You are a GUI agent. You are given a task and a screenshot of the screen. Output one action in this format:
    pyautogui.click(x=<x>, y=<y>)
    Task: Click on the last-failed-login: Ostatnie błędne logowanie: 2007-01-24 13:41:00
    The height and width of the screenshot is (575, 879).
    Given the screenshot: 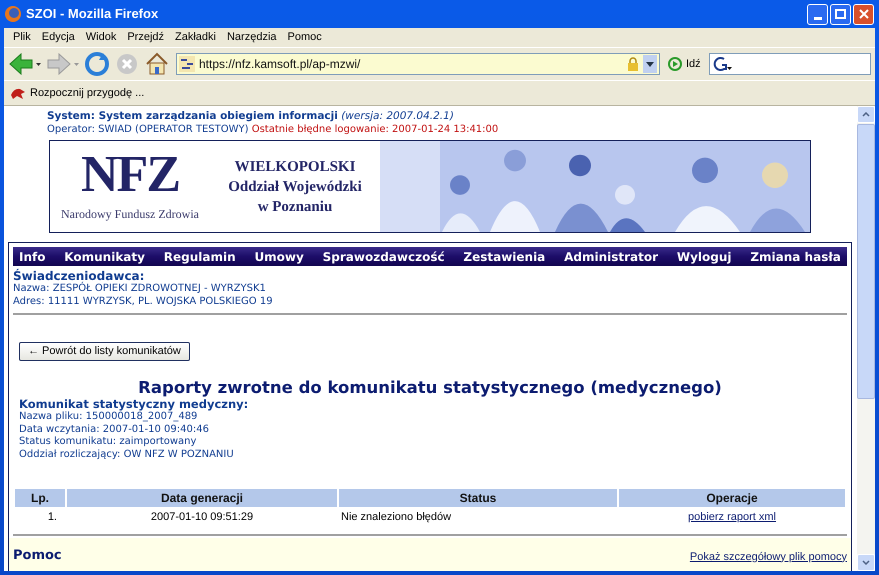 What is the action you would take?
    pyautogui.click(x=375, y=129)
    